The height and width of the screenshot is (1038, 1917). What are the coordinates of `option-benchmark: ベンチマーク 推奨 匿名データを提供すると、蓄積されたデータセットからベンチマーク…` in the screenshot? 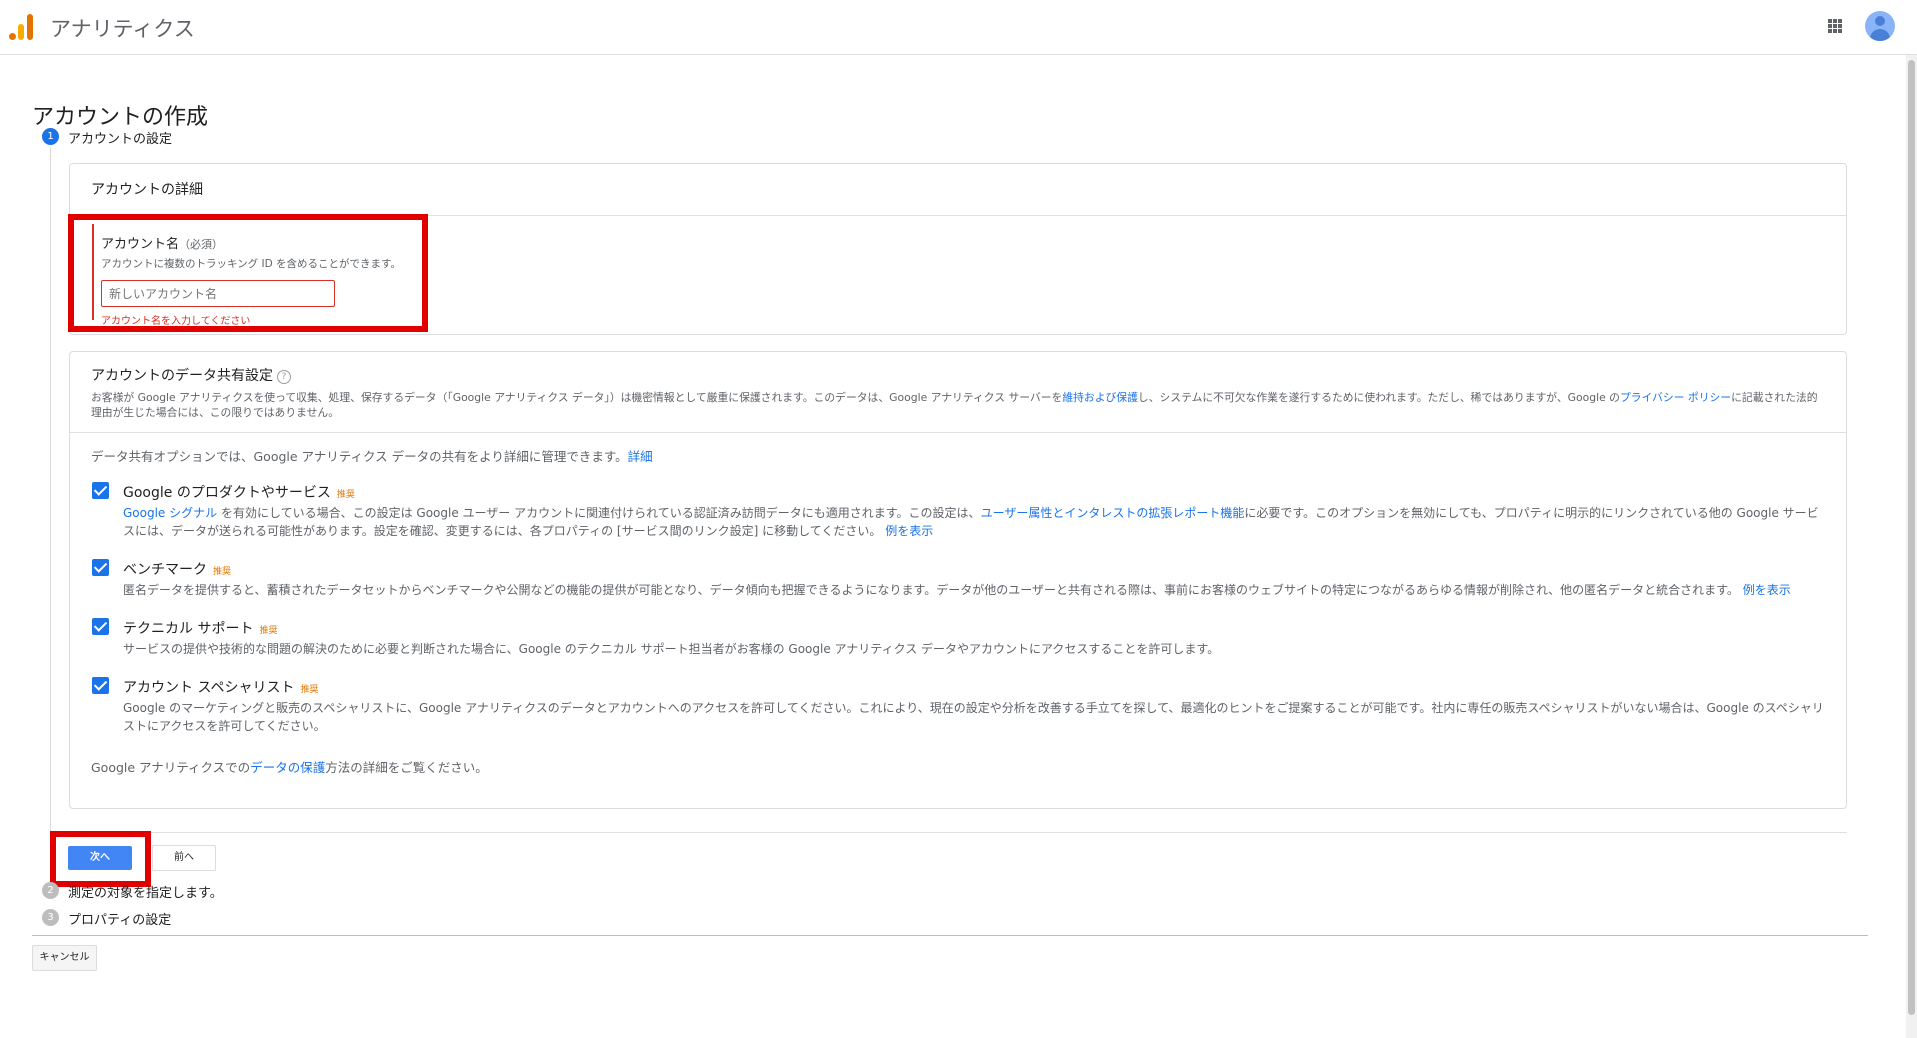 It's located at (958, 579).